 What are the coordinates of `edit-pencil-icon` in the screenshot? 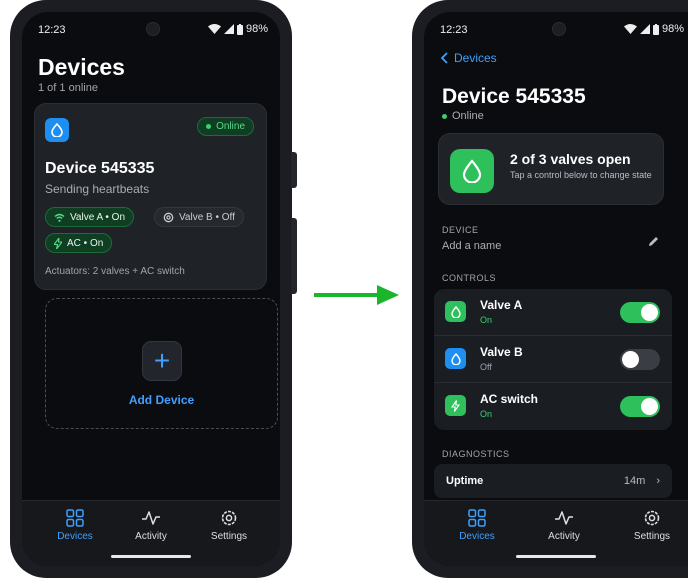 It's located at (653, 244).